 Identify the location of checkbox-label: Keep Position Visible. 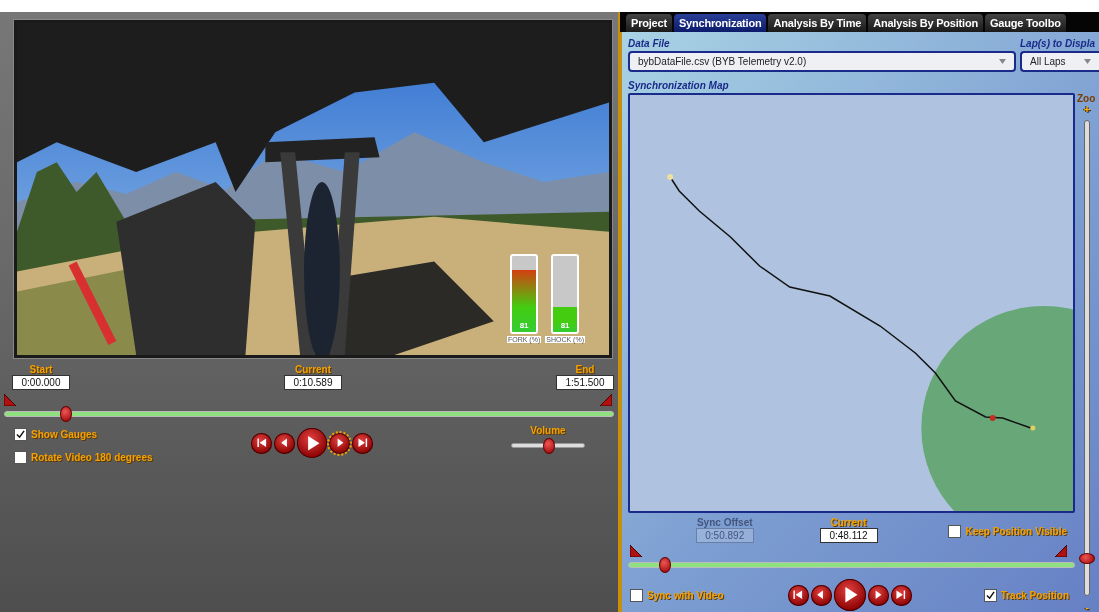
(1016, 531).